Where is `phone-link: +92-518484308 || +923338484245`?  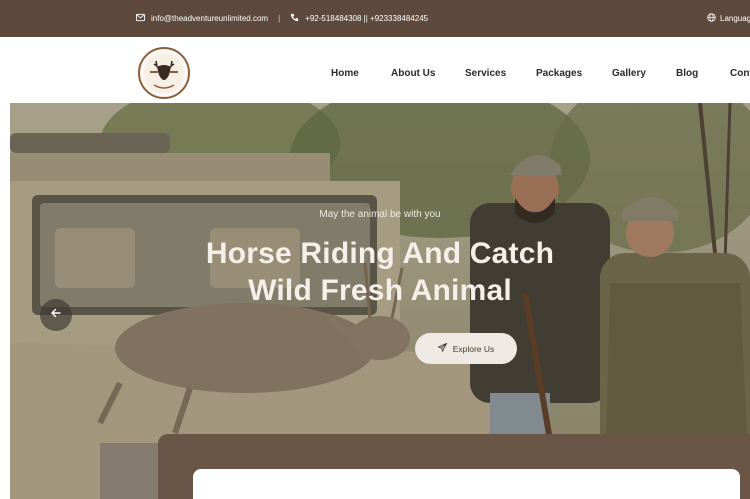
phone-link: +92-518484308 || +923338484245 is located at coordinates (366, 18).